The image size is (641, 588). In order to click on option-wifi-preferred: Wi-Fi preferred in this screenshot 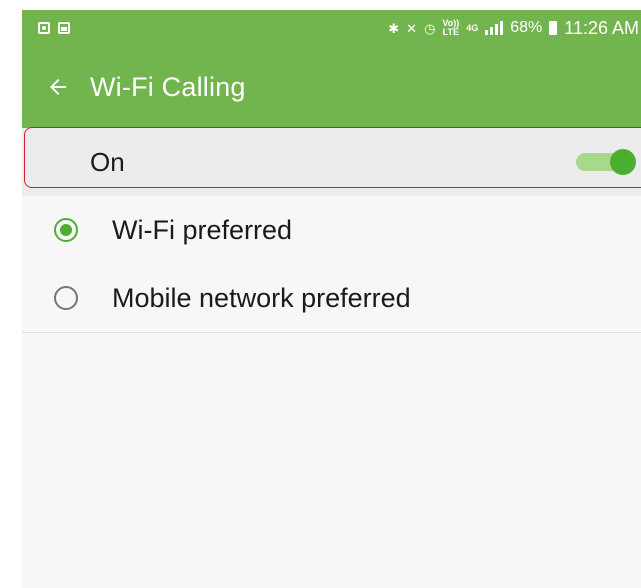, I will do `click(331, 230)`.